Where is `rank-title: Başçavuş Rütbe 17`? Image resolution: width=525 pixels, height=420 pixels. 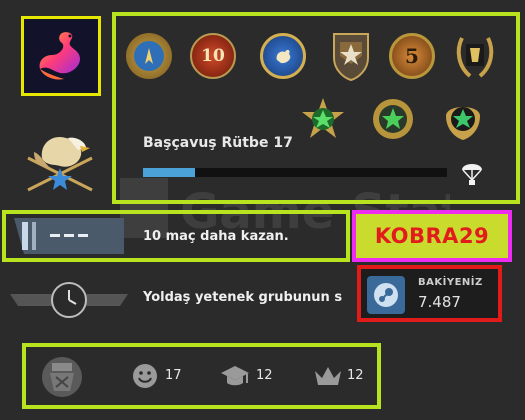
rank-title: Başçavuş Rütbe 17 is located at coordinates (218, 143).